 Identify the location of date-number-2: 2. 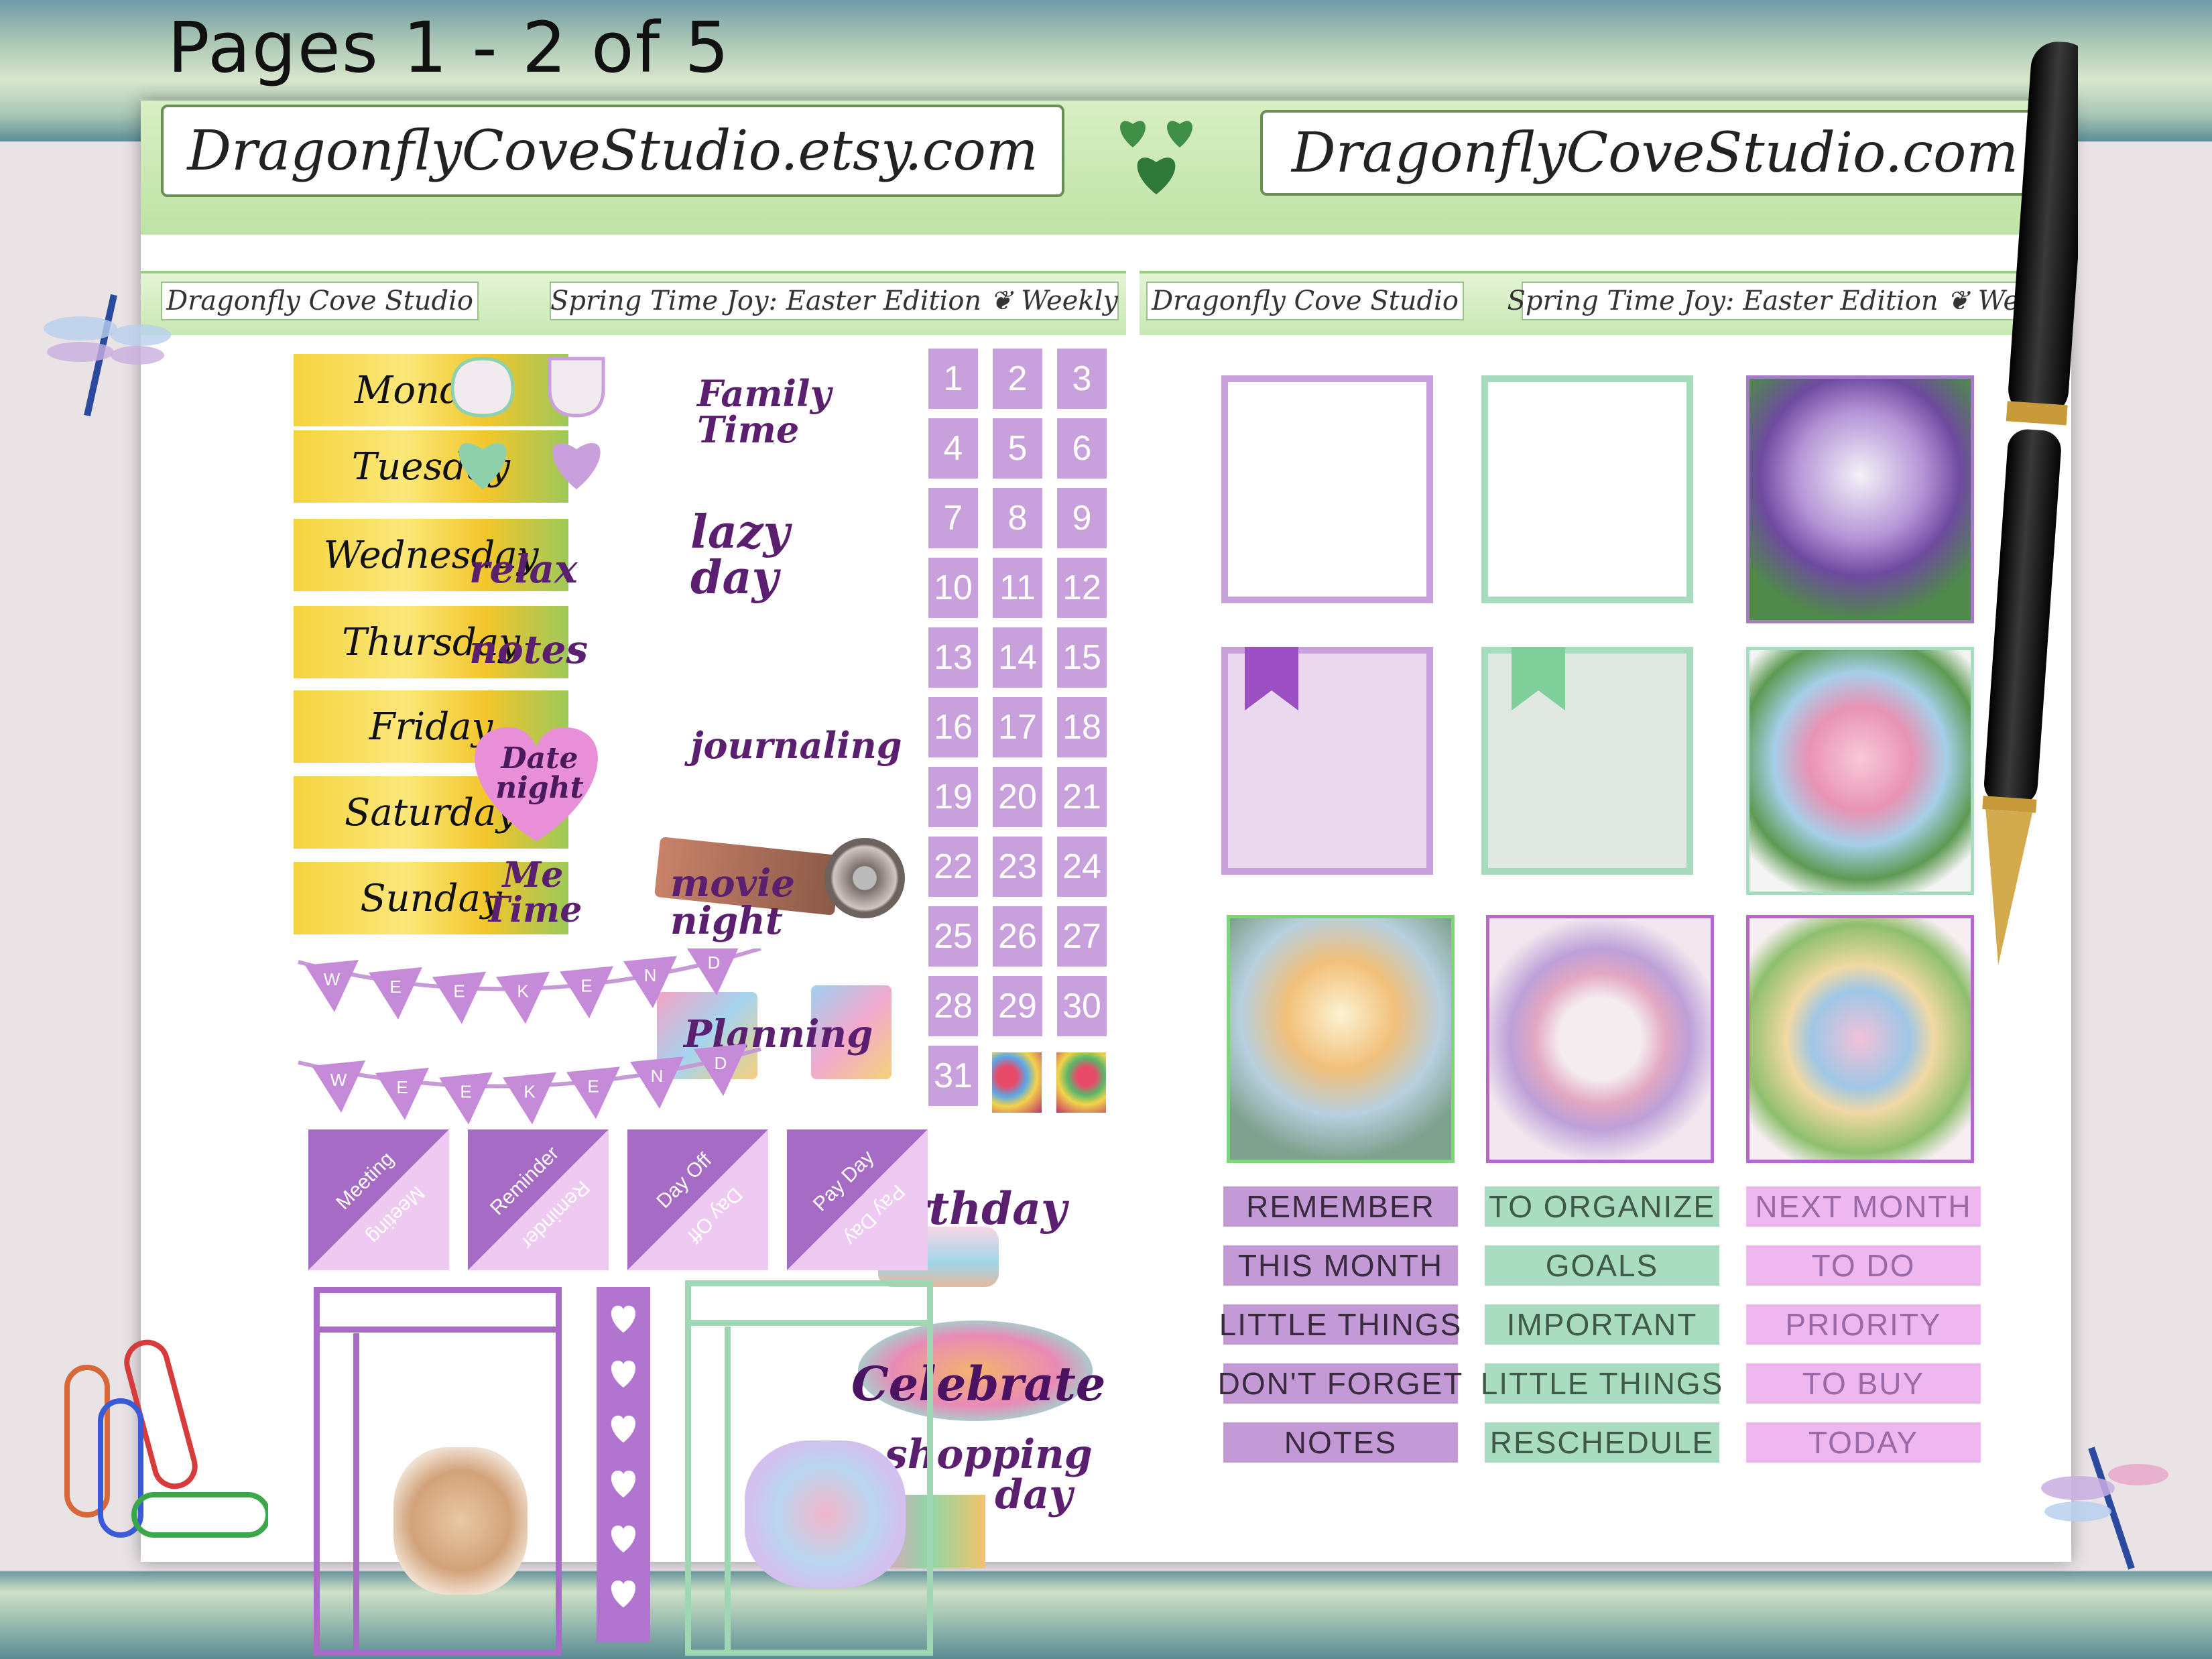
(1017, 379).